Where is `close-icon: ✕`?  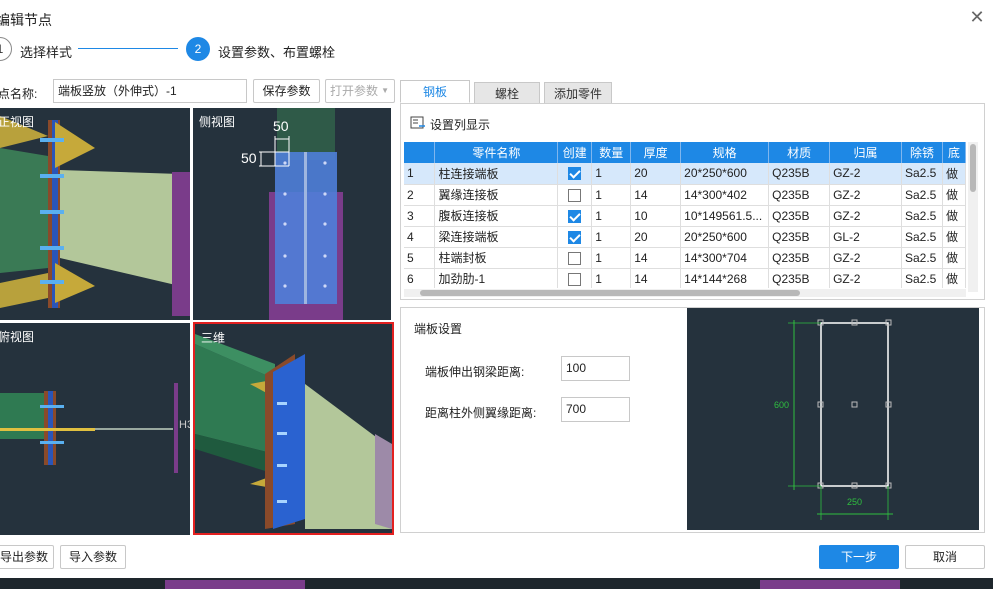
close-icon: ✕ is located at coordinates (977, 17).